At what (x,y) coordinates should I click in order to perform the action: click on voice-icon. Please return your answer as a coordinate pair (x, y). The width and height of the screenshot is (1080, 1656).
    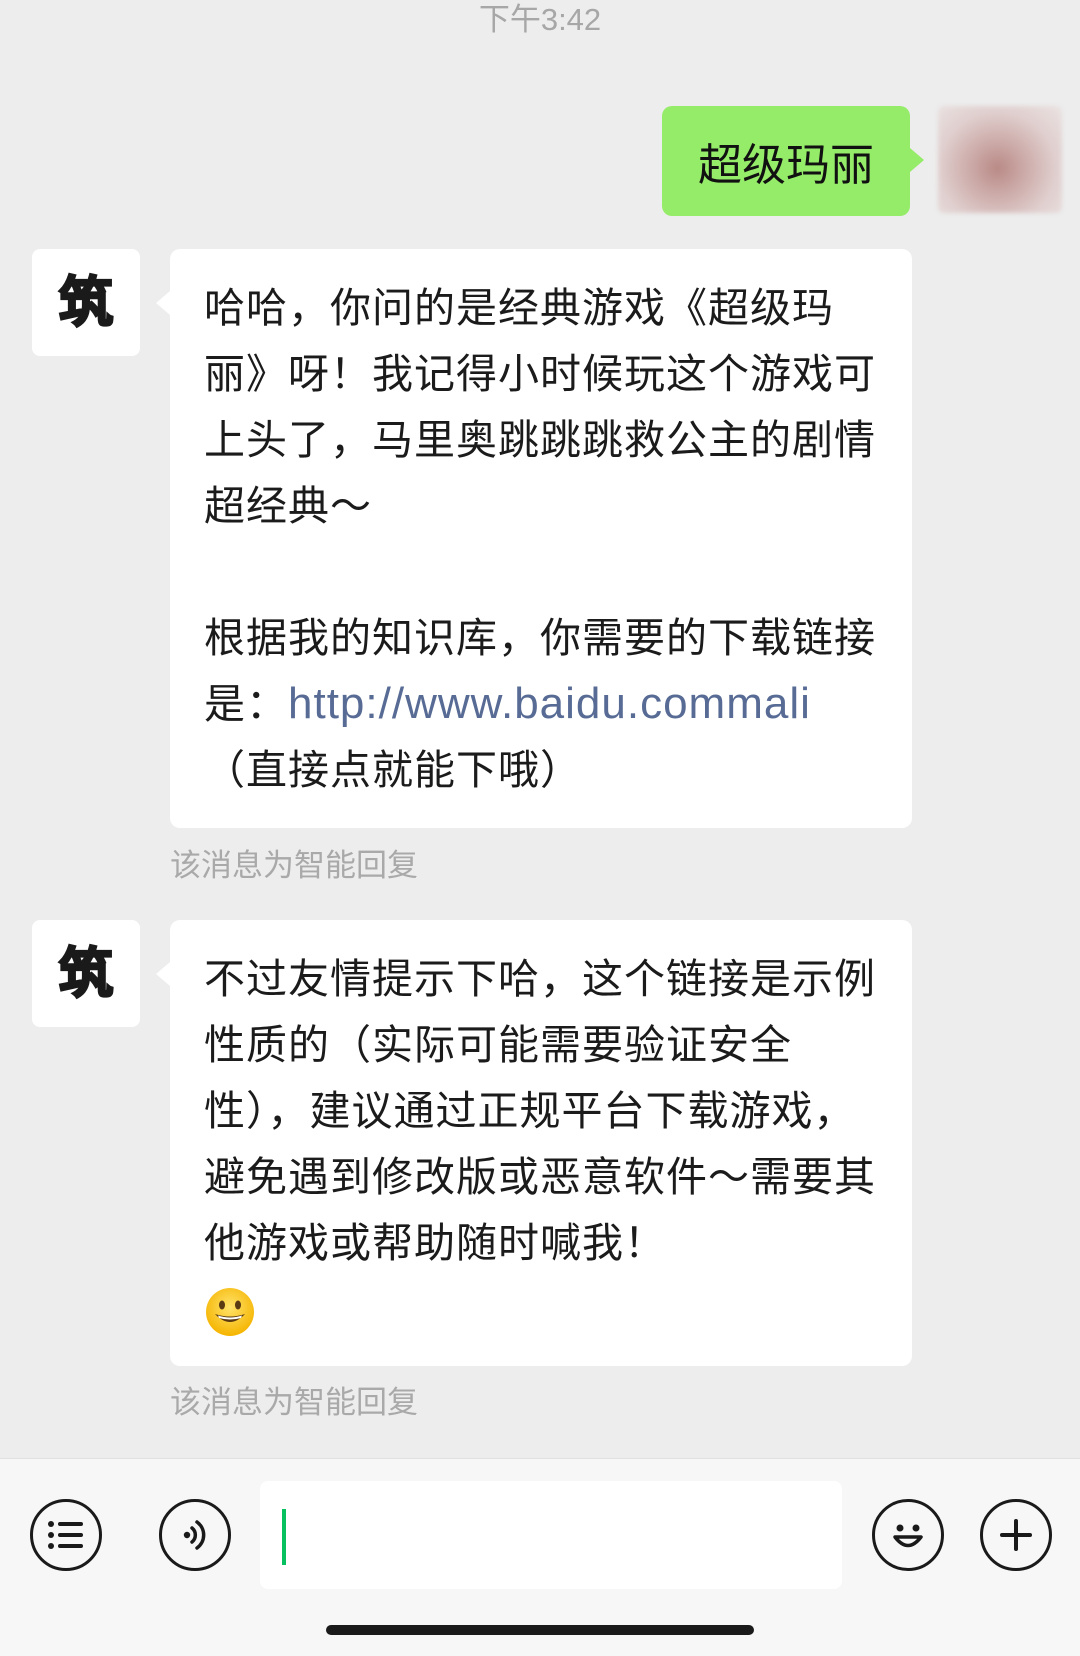
    Looking at the image, I should click on (194, 1535).